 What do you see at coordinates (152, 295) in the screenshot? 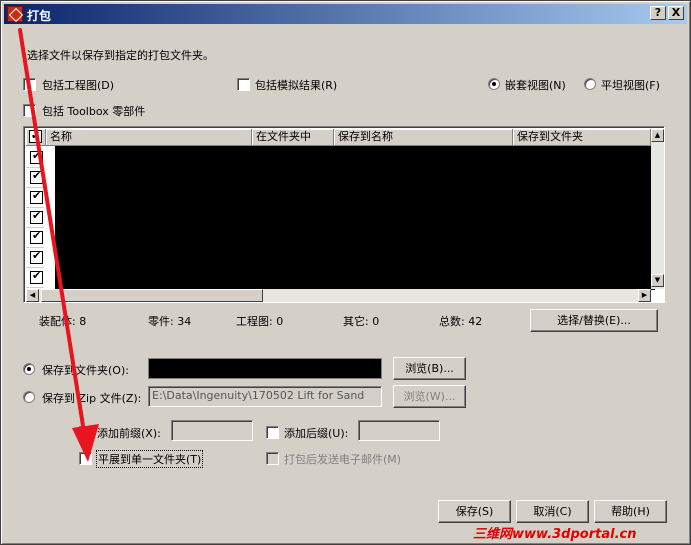
I see `horizontal-scroll-thumb` at bounding box center [152, 295].